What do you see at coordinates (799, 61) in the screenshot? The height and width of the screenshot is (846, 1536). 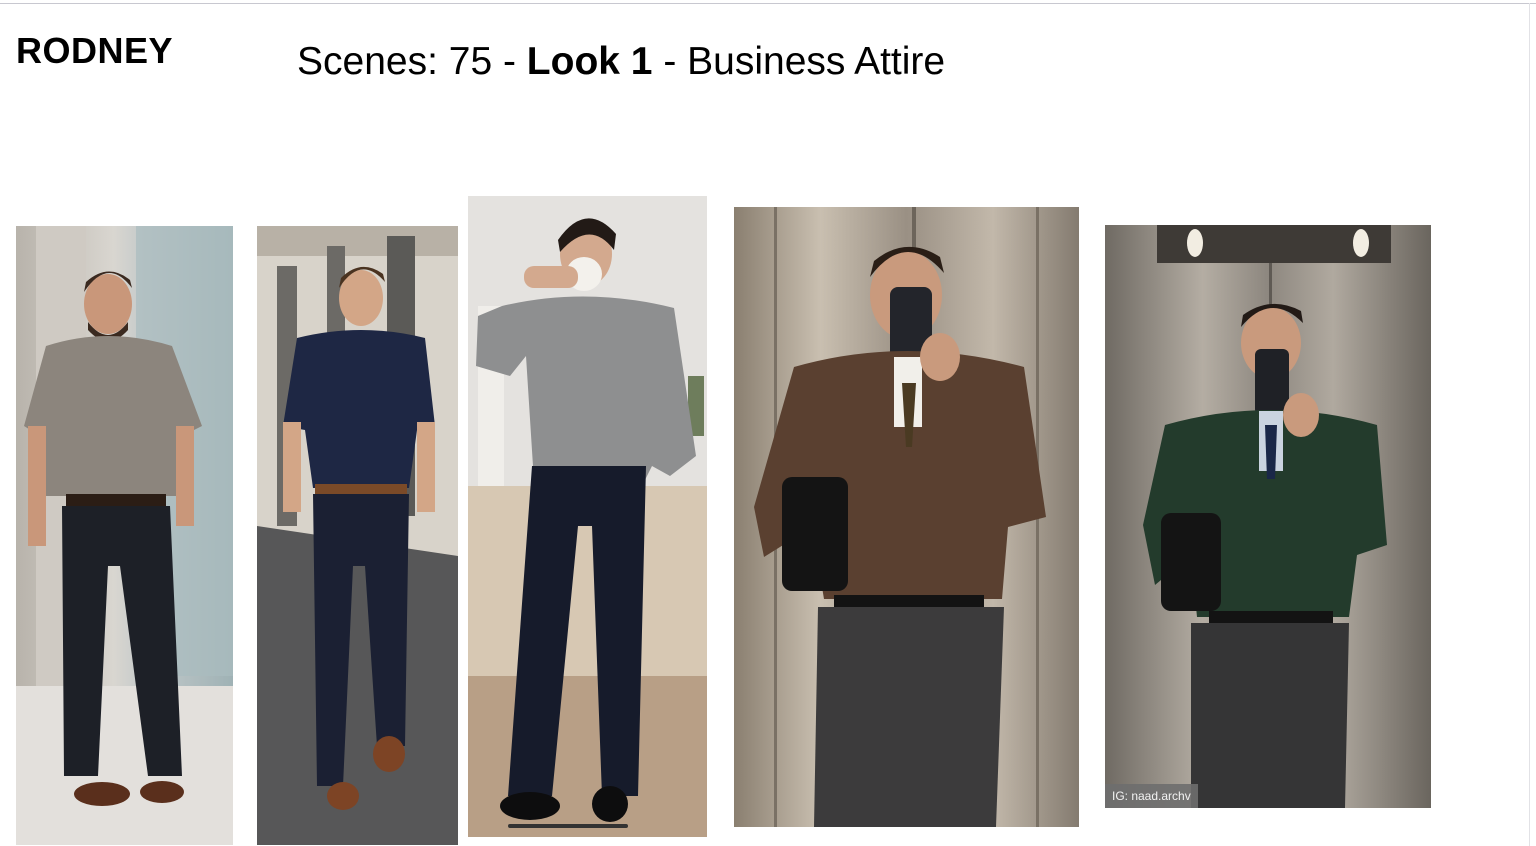 I see `title-suffix: - Business Attire` at bounding box center [799, 61].